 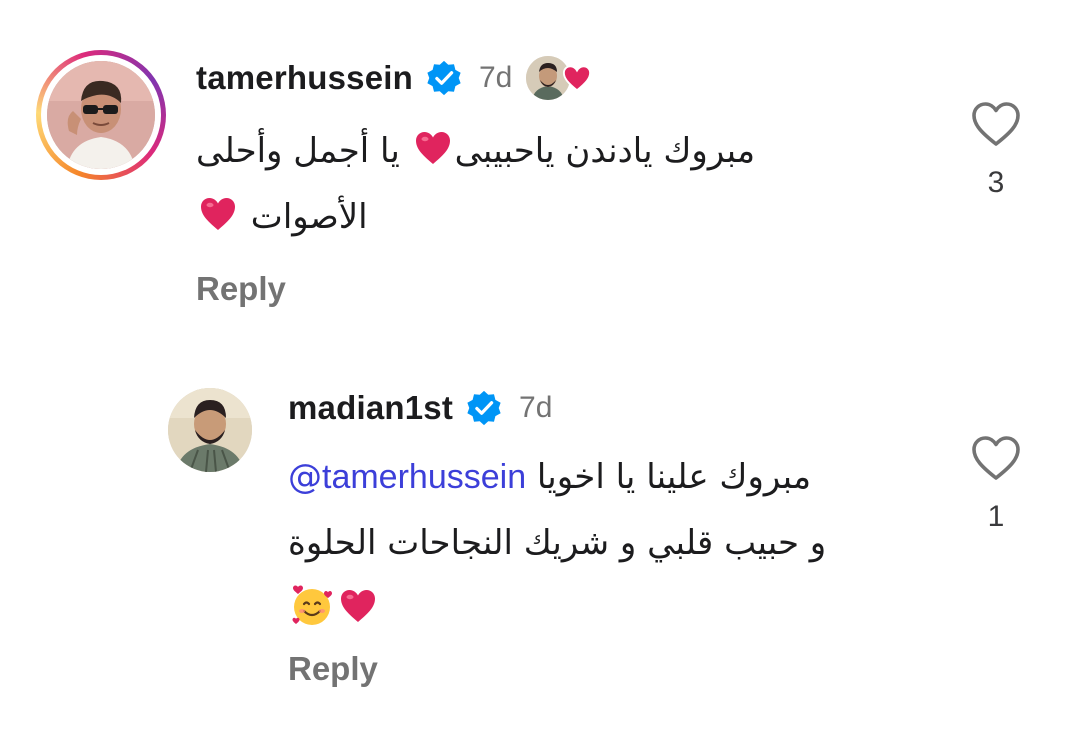 I want to click on liked-by-author-indicator, so click(x=559, y=78).